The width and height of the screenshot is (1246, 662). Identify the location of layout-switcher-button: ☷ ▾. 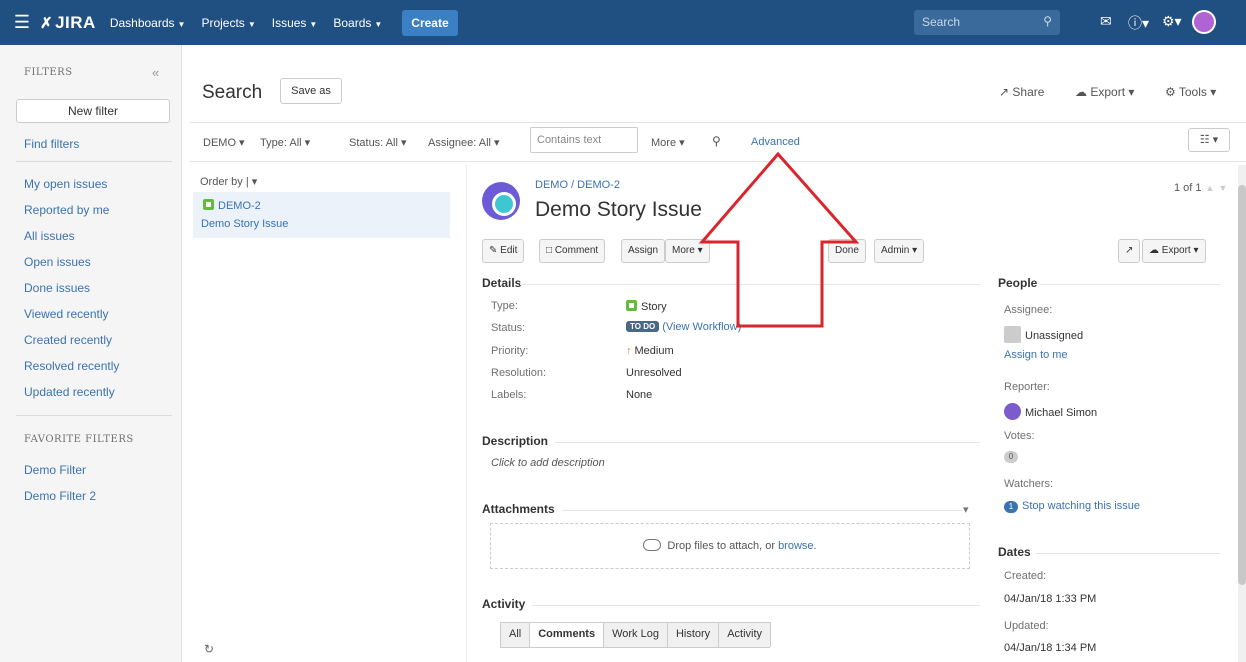
(1209, 140).